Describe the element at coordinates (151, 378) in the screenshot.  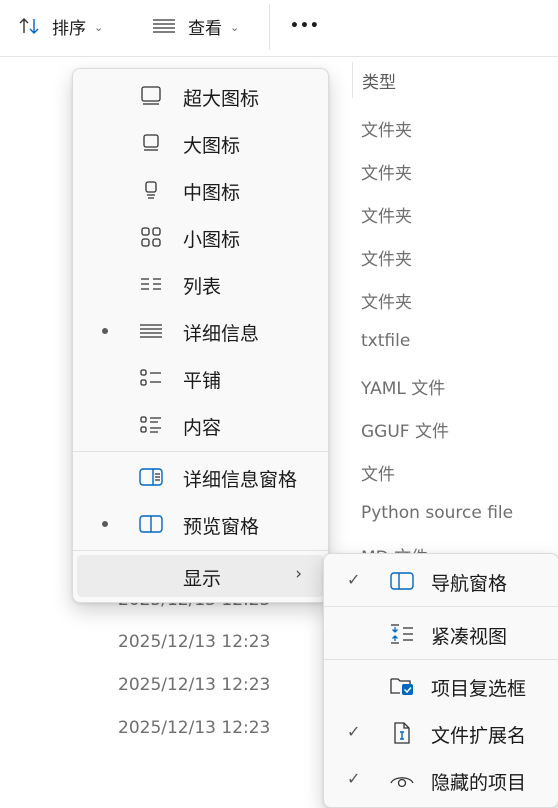
I see `tiles-icon` at that location.